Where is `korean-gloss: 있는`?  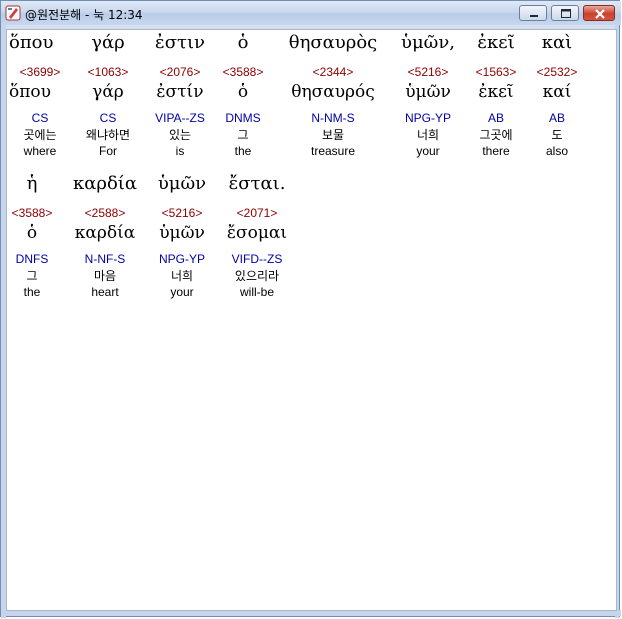 korean-gloss: 있는 is located at coordinates (180, 135).